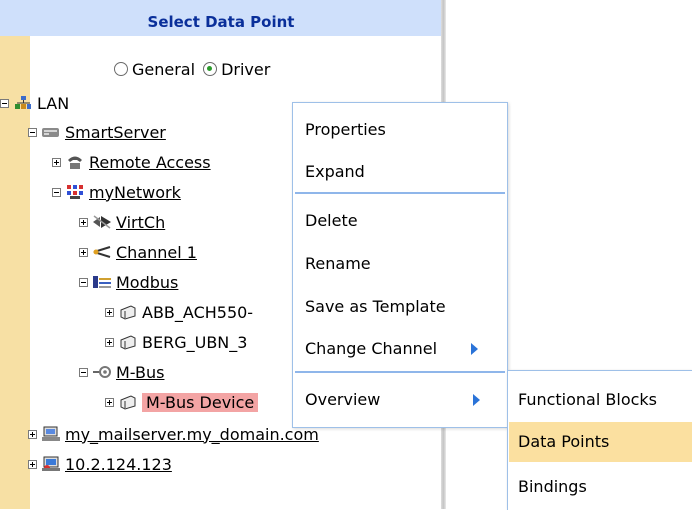 The image size is (692, 510). Describe the element at coordinates (563, 442) in the screenshot. I see `submenu-item-data-points: Data Points` at that location.